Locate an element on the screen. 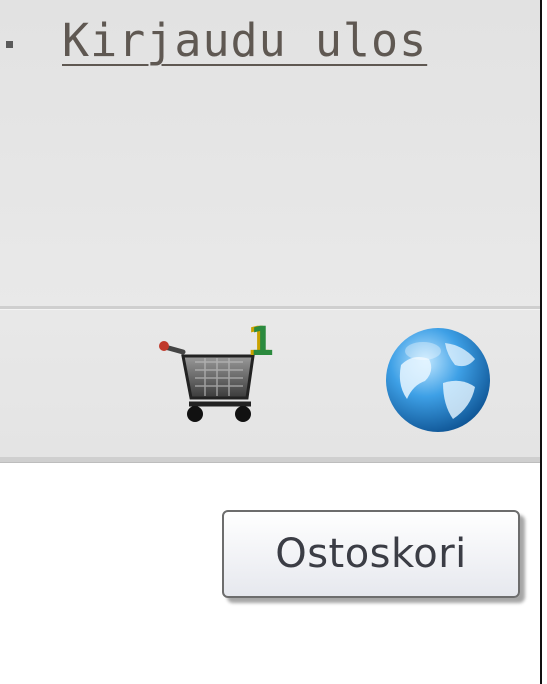  cart-tooltip: Ostoskori is located at coordinates (371, 554).